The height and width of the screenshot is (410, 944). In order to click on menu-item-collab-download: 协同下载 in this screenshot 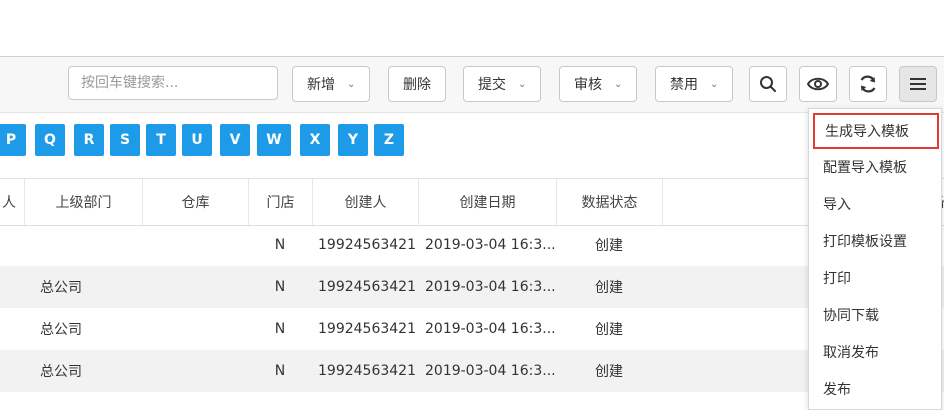, I will do `click(875, 315)`.